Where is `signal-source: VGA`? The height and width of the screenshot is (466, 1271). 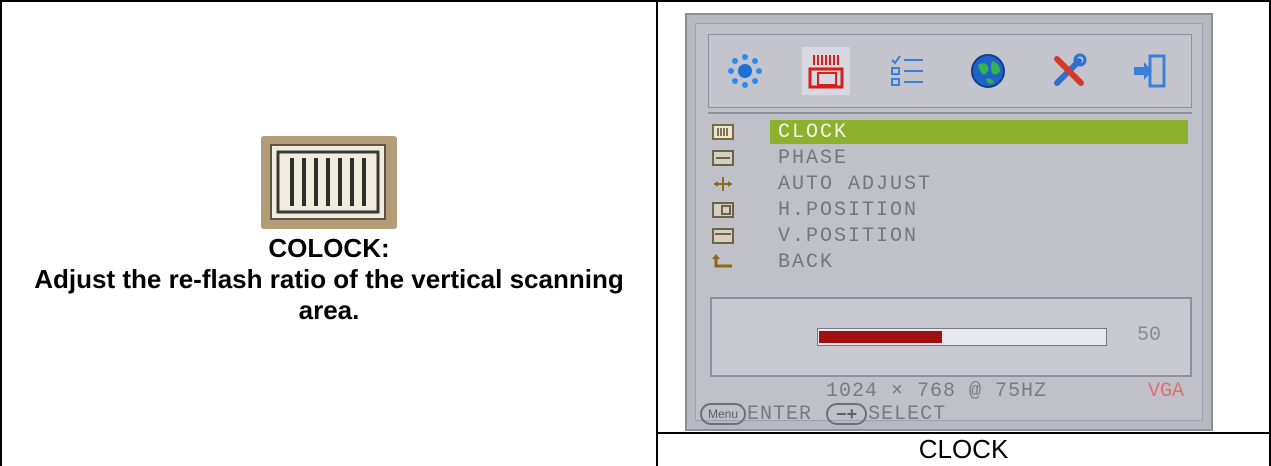 signal-source: VGA is located at coordinates (1166, 391).